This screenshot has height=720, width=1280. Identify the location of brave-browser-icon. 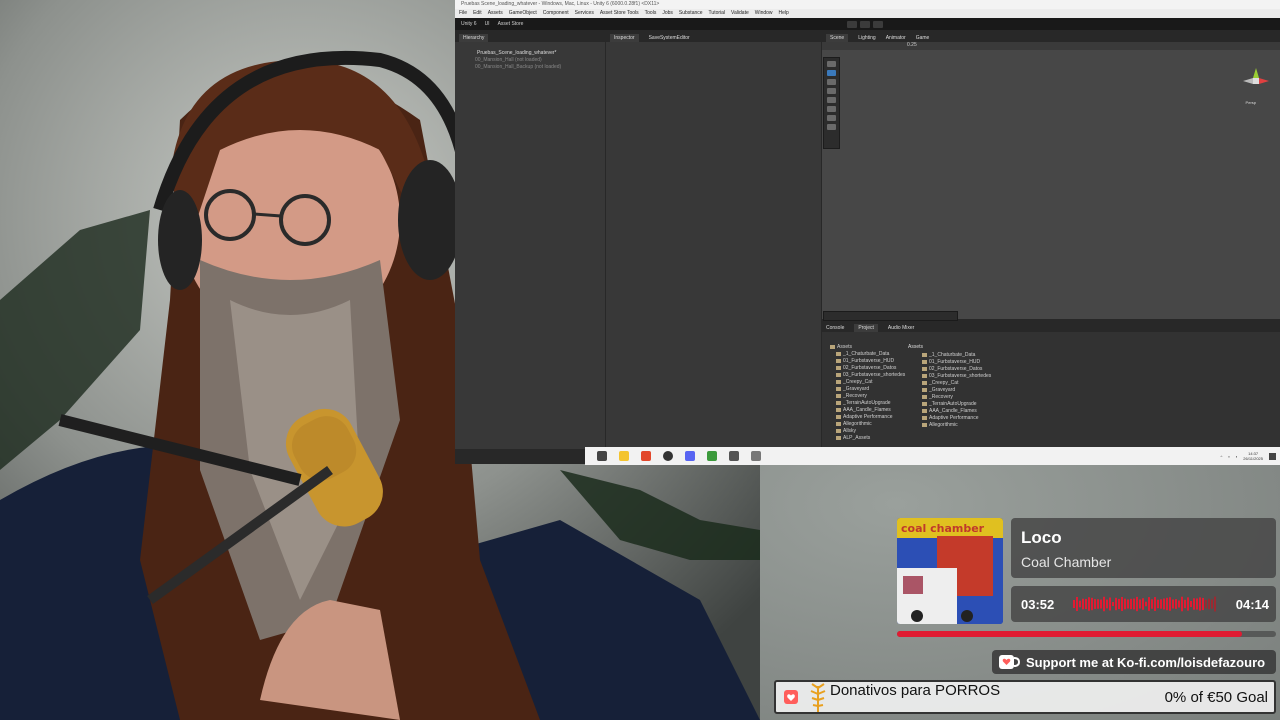
(646, 456).